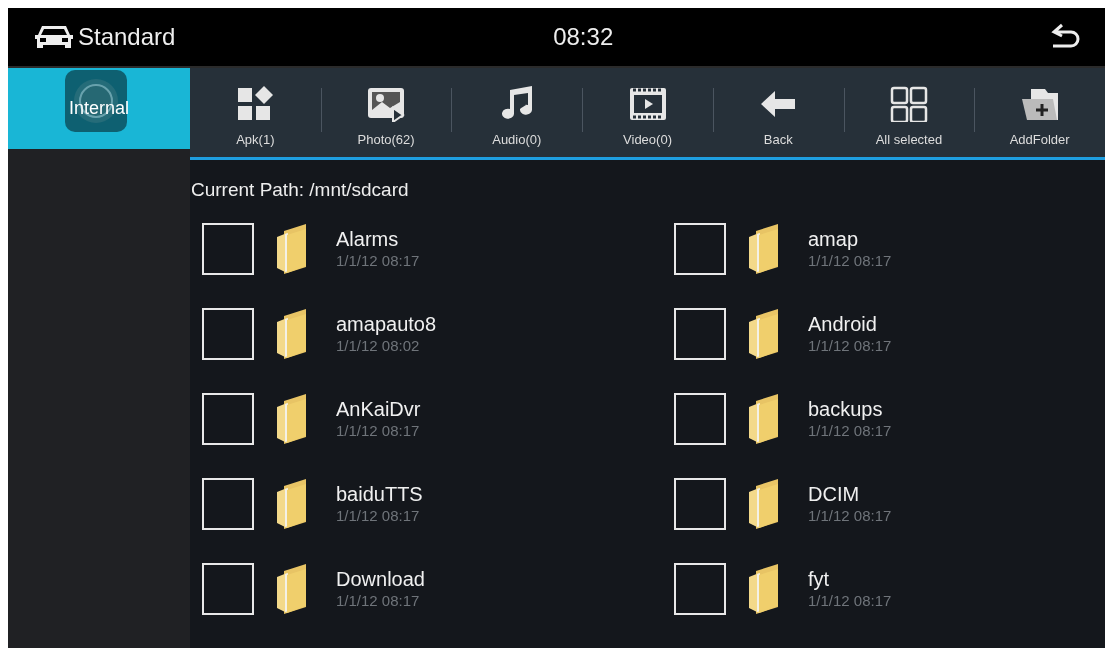 The image size is (1105, 648). Describe the element at coordinates (850, 493) in the screenshot. I see `folder-name: DCIM` at that location.